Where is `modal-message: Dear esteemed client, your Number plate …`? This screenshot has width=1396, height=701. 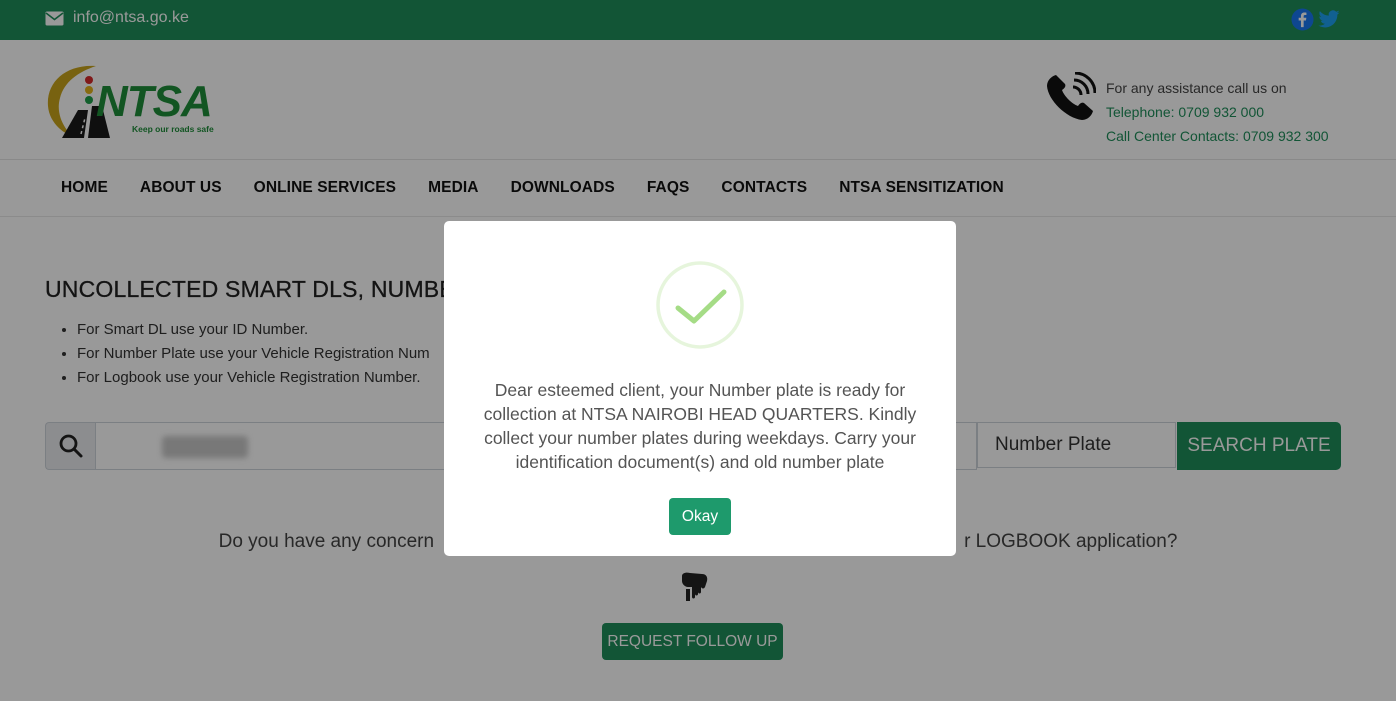 modal-message: Dear esteemed client, your Number plate … is located at coordinates (700, 426).